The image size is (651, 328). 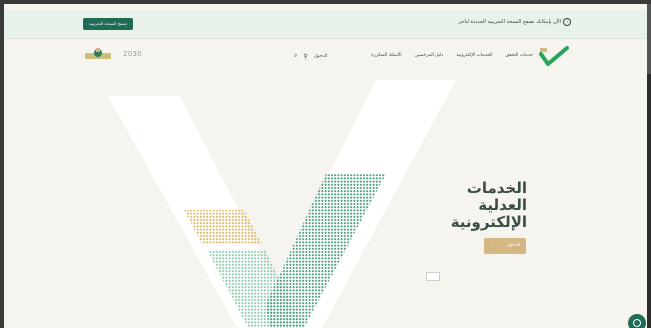 What do you see at coordinates (433, 276) in the screenshot?
I see `accessibility-chip` at bounding box center [433, 276].